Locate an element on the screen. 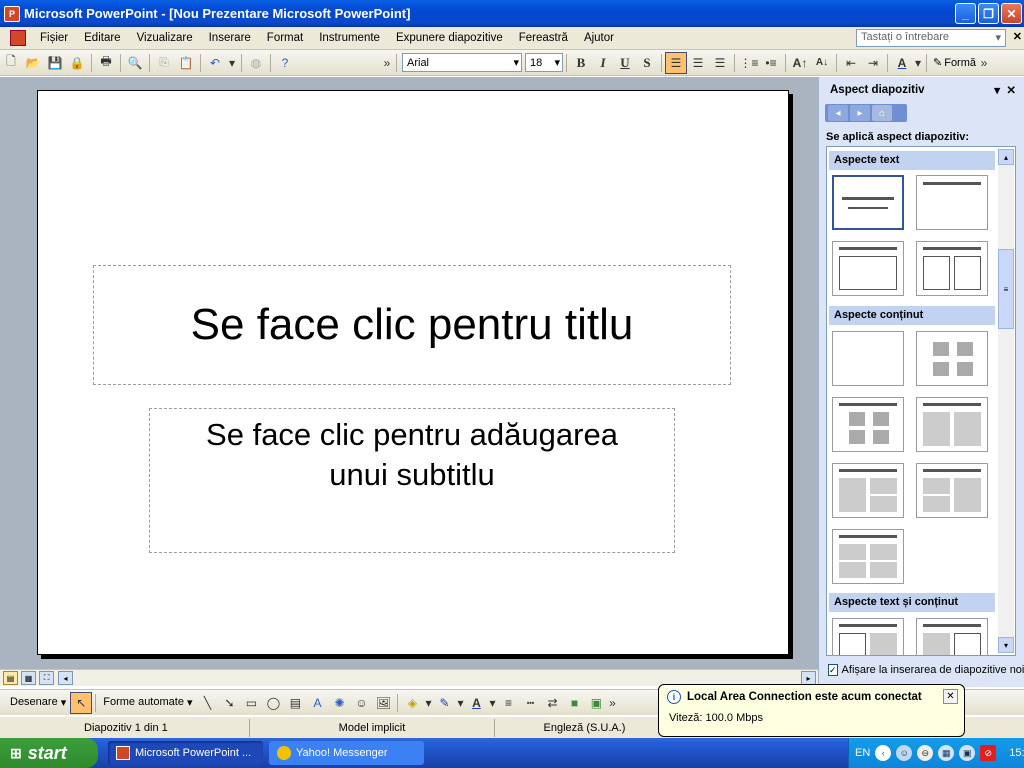  select-objects-icon: ↖ is located at coordinates (81, 702).